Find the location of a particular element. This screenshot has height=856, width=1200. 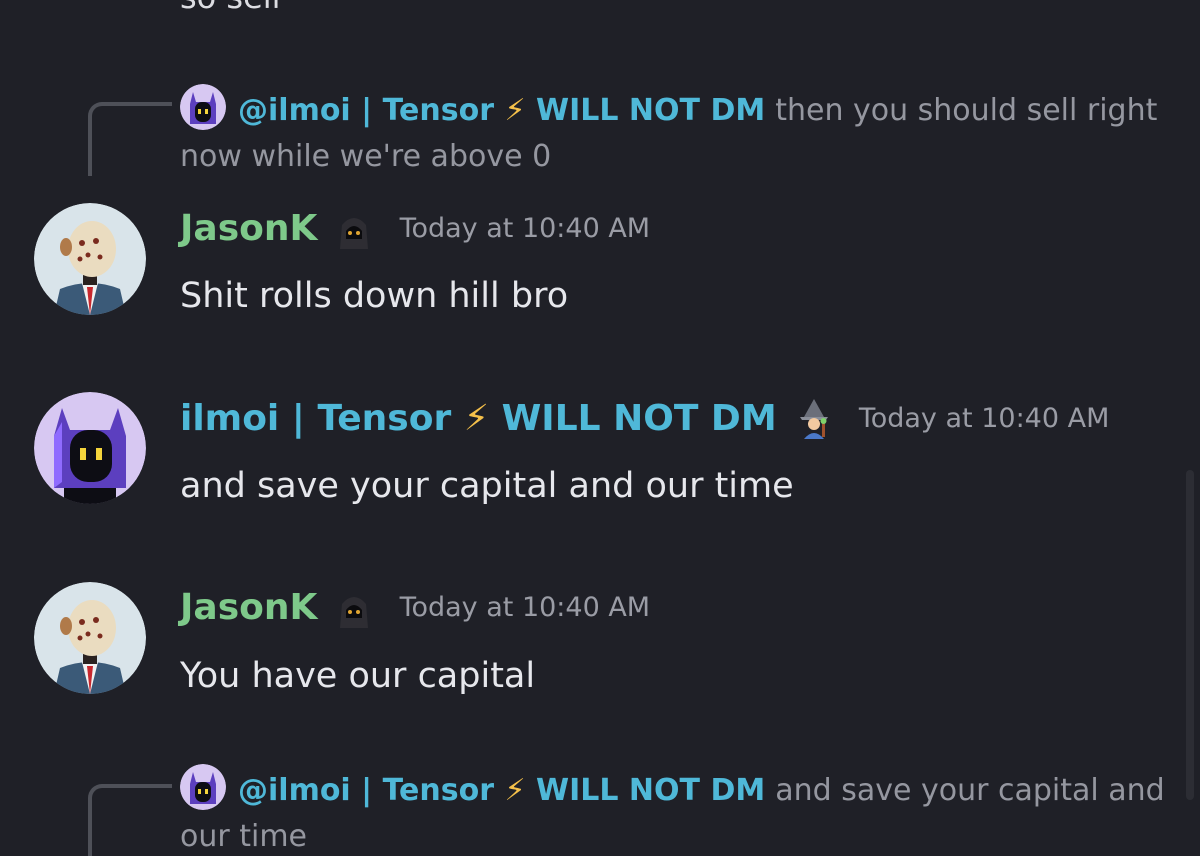

scrollbar is located at coordinates (1190, 635).